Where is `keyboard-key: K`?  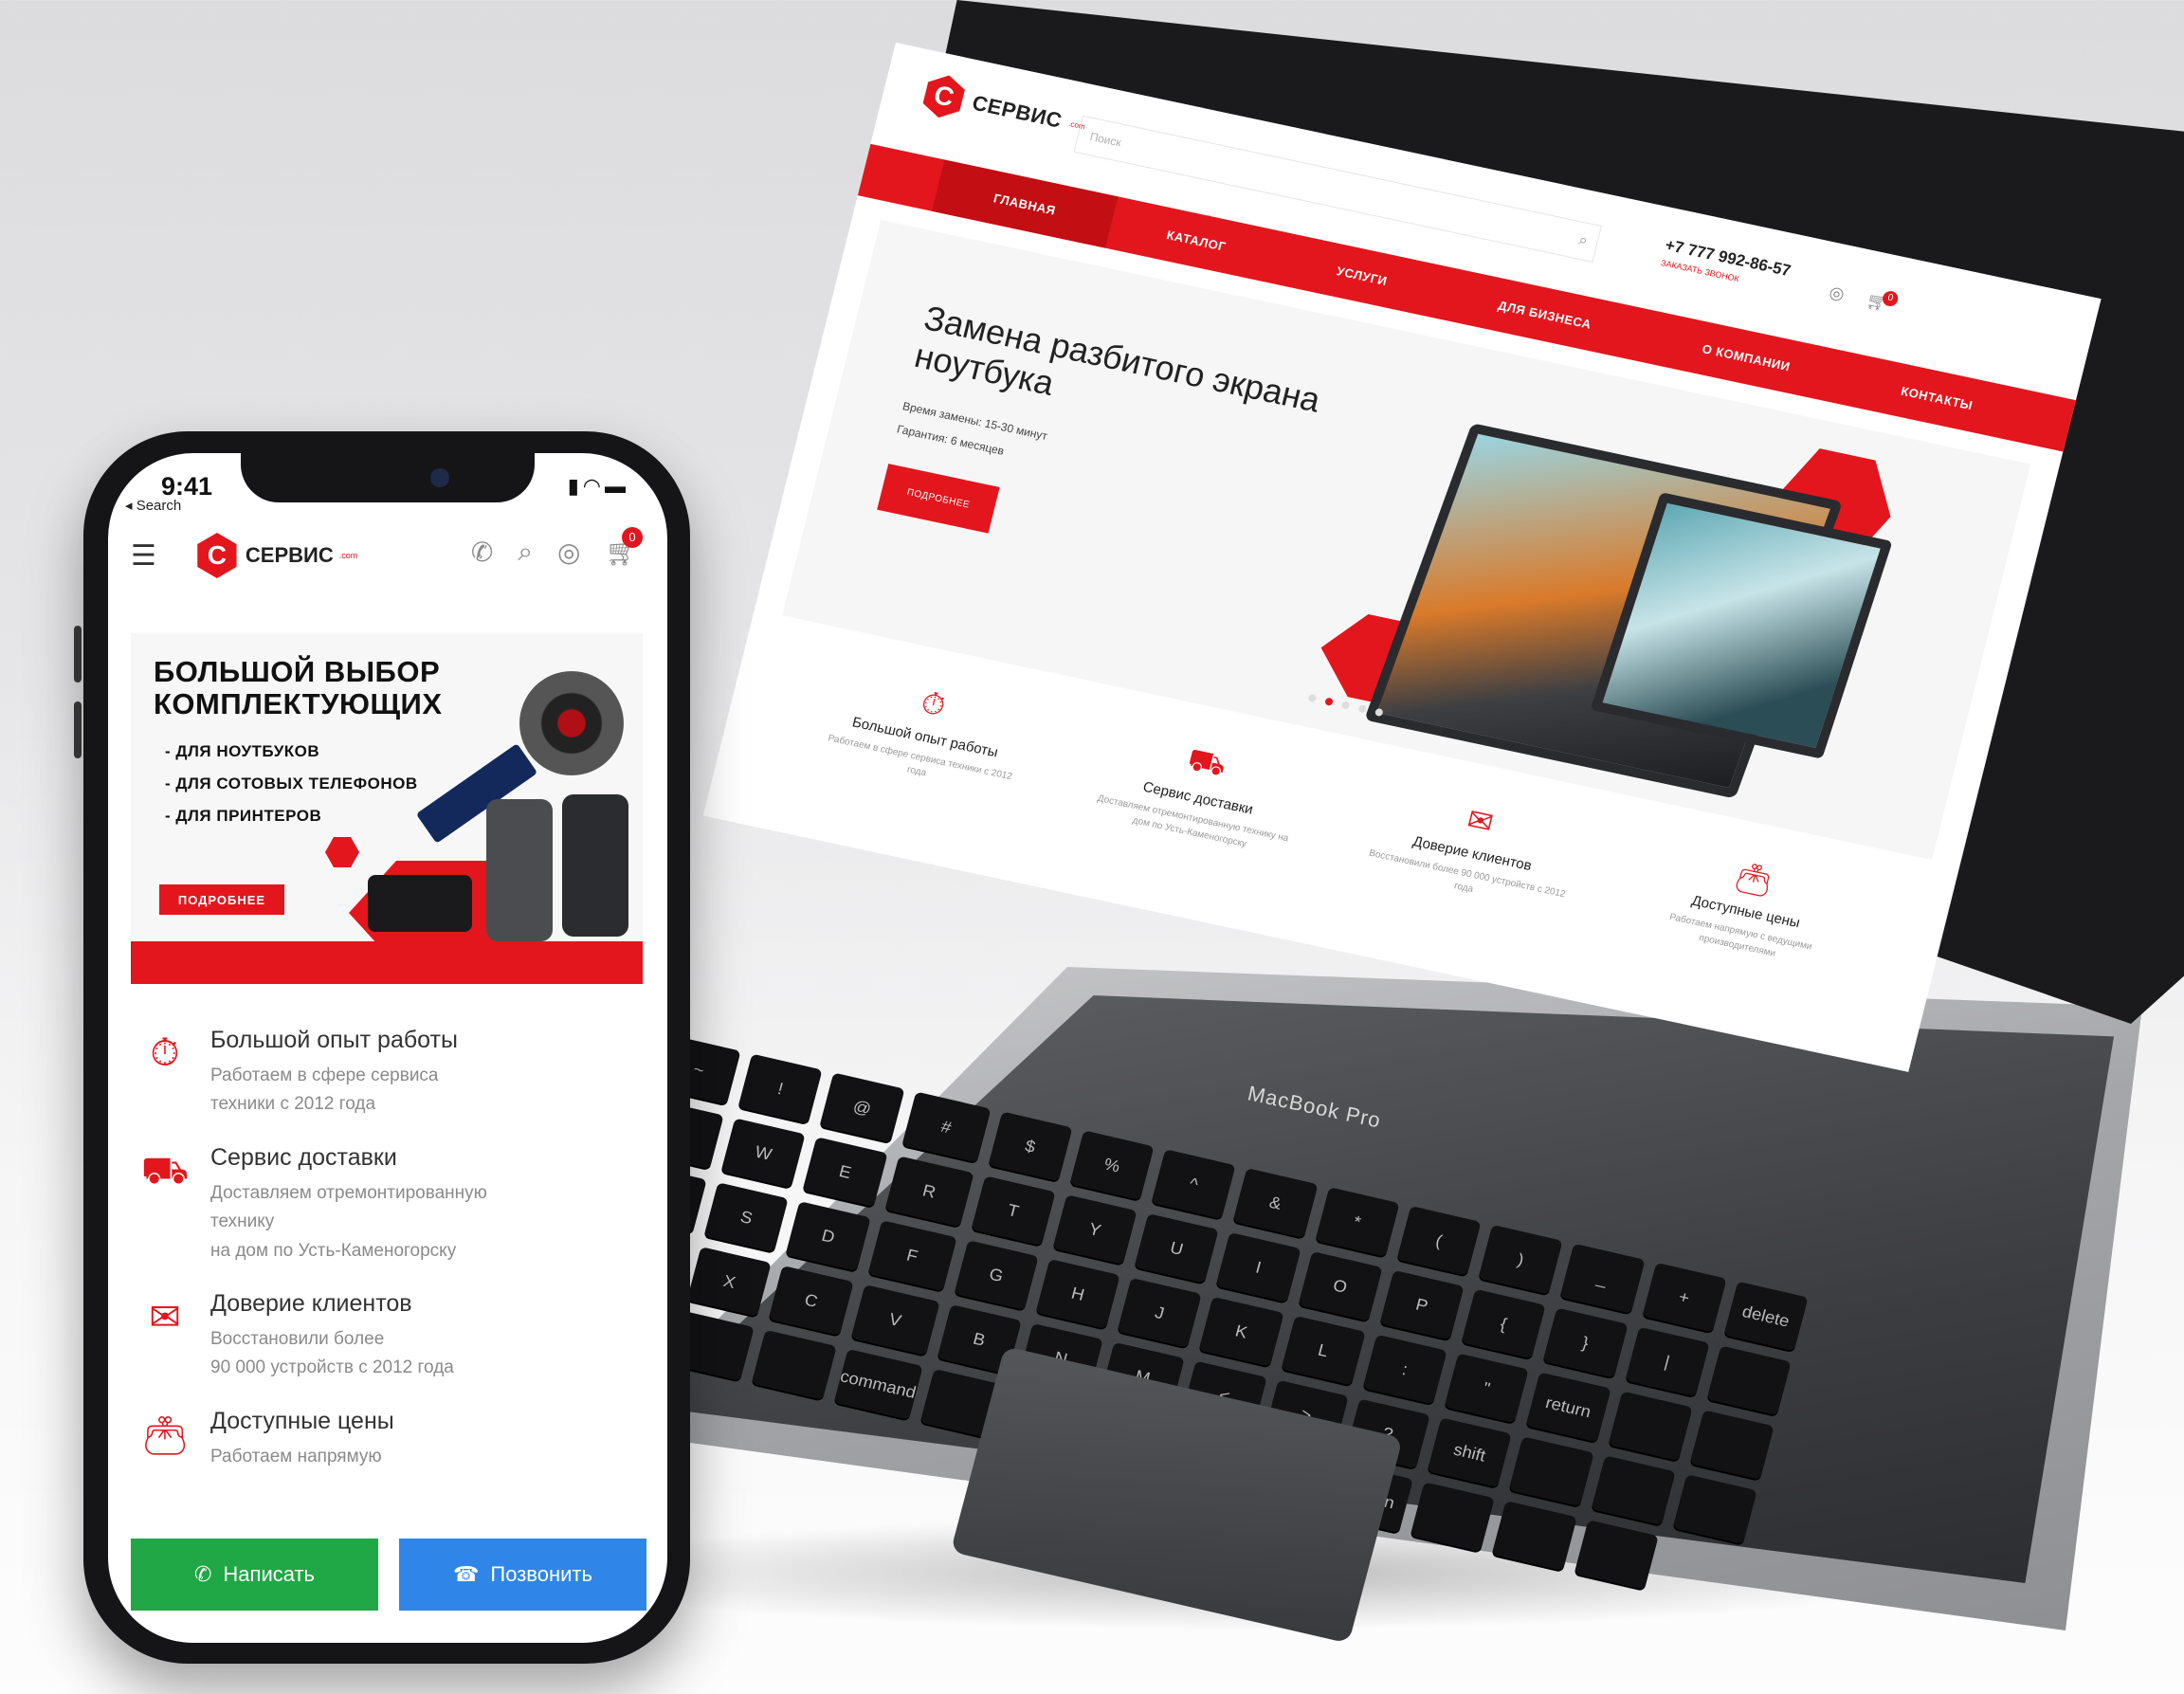
keyboard-key: K is located at coordinates (1241, 1331).